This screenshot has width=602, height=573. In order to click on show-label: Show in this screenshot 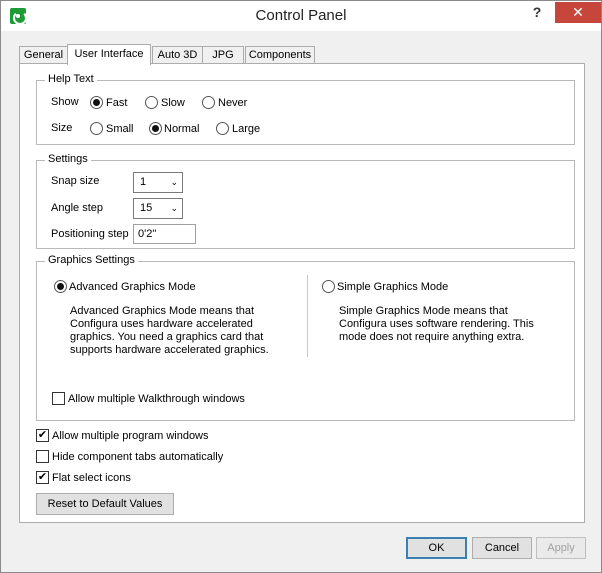, I will do `click(65, 102)`.